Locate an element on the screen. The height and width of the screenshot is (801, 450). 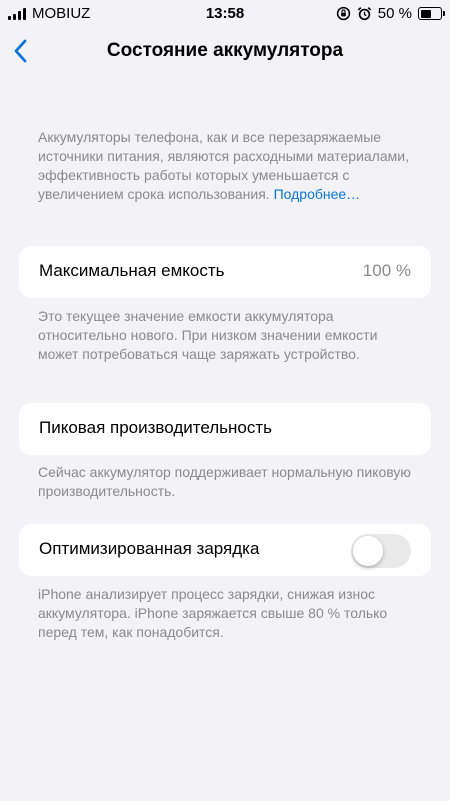
status-bar-right: 50 % is located at coordinates (390, 13).